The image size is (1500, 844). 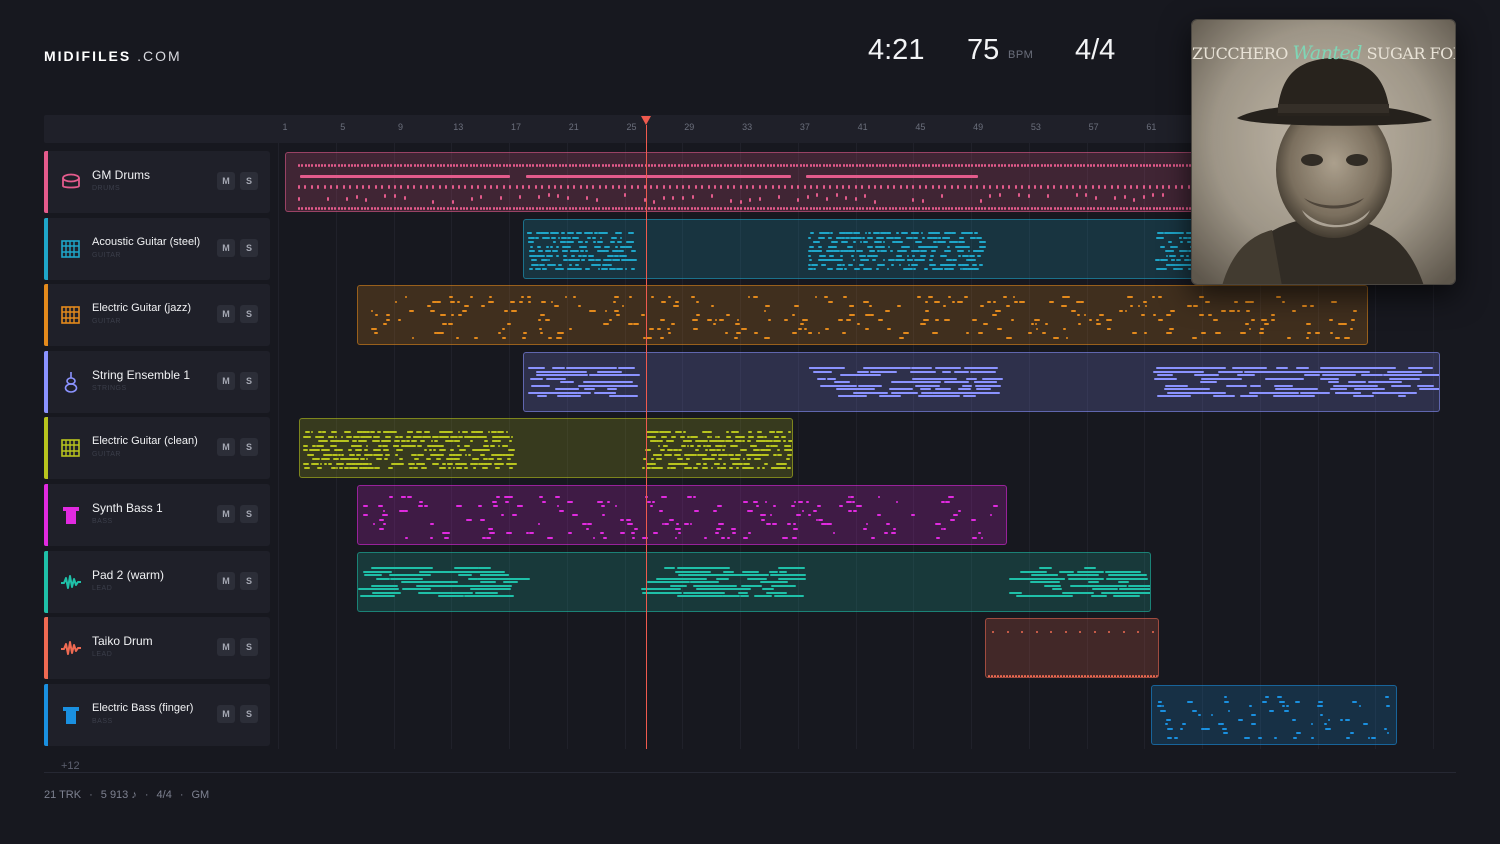 What do you see at coordinates (157, 315) in the screenshot?
I see `track-header-3: Electric Guitar (jazz) GUITAR M S` at bounding box center [157, 315].